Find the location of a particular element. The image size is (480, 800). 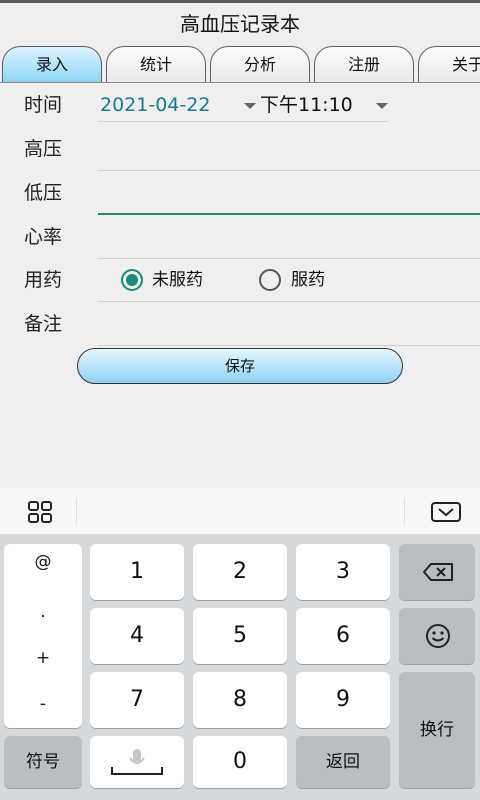

radio-no-medication is located at coordinates (132, 280).